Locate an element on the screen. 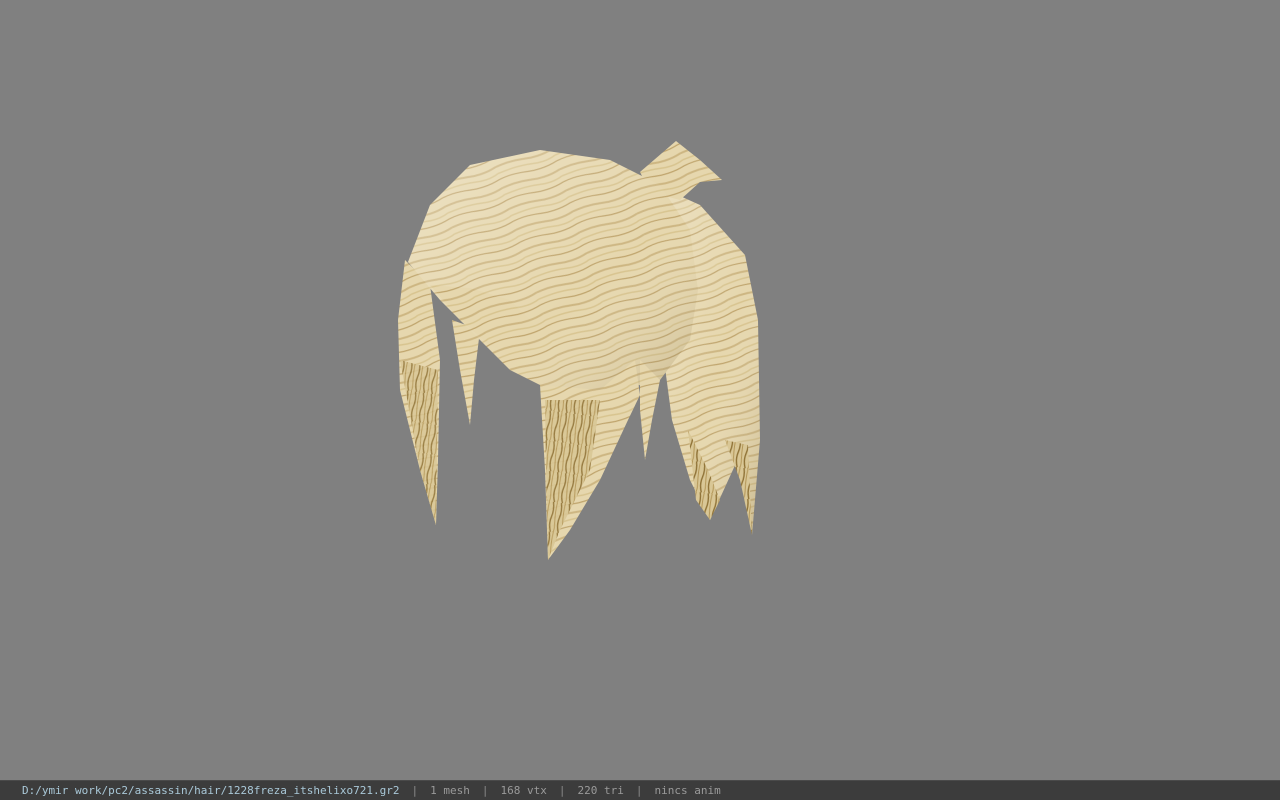 The image size is (1280, 800). vertex-count: 168 vtx is located at coordinates (523, 790).